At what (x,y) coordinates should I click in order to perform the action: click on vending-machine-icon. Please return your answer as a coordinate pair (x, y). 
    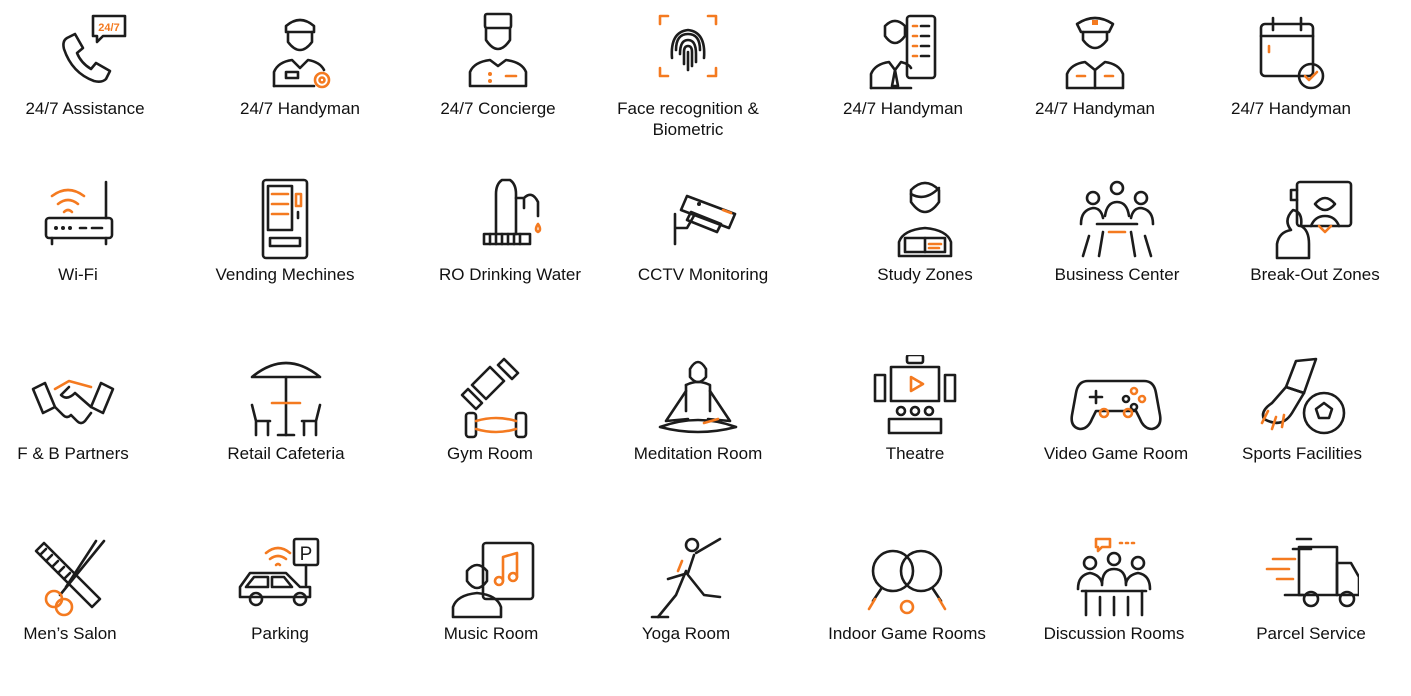
    Looking at the image, I should click on (285, 220).